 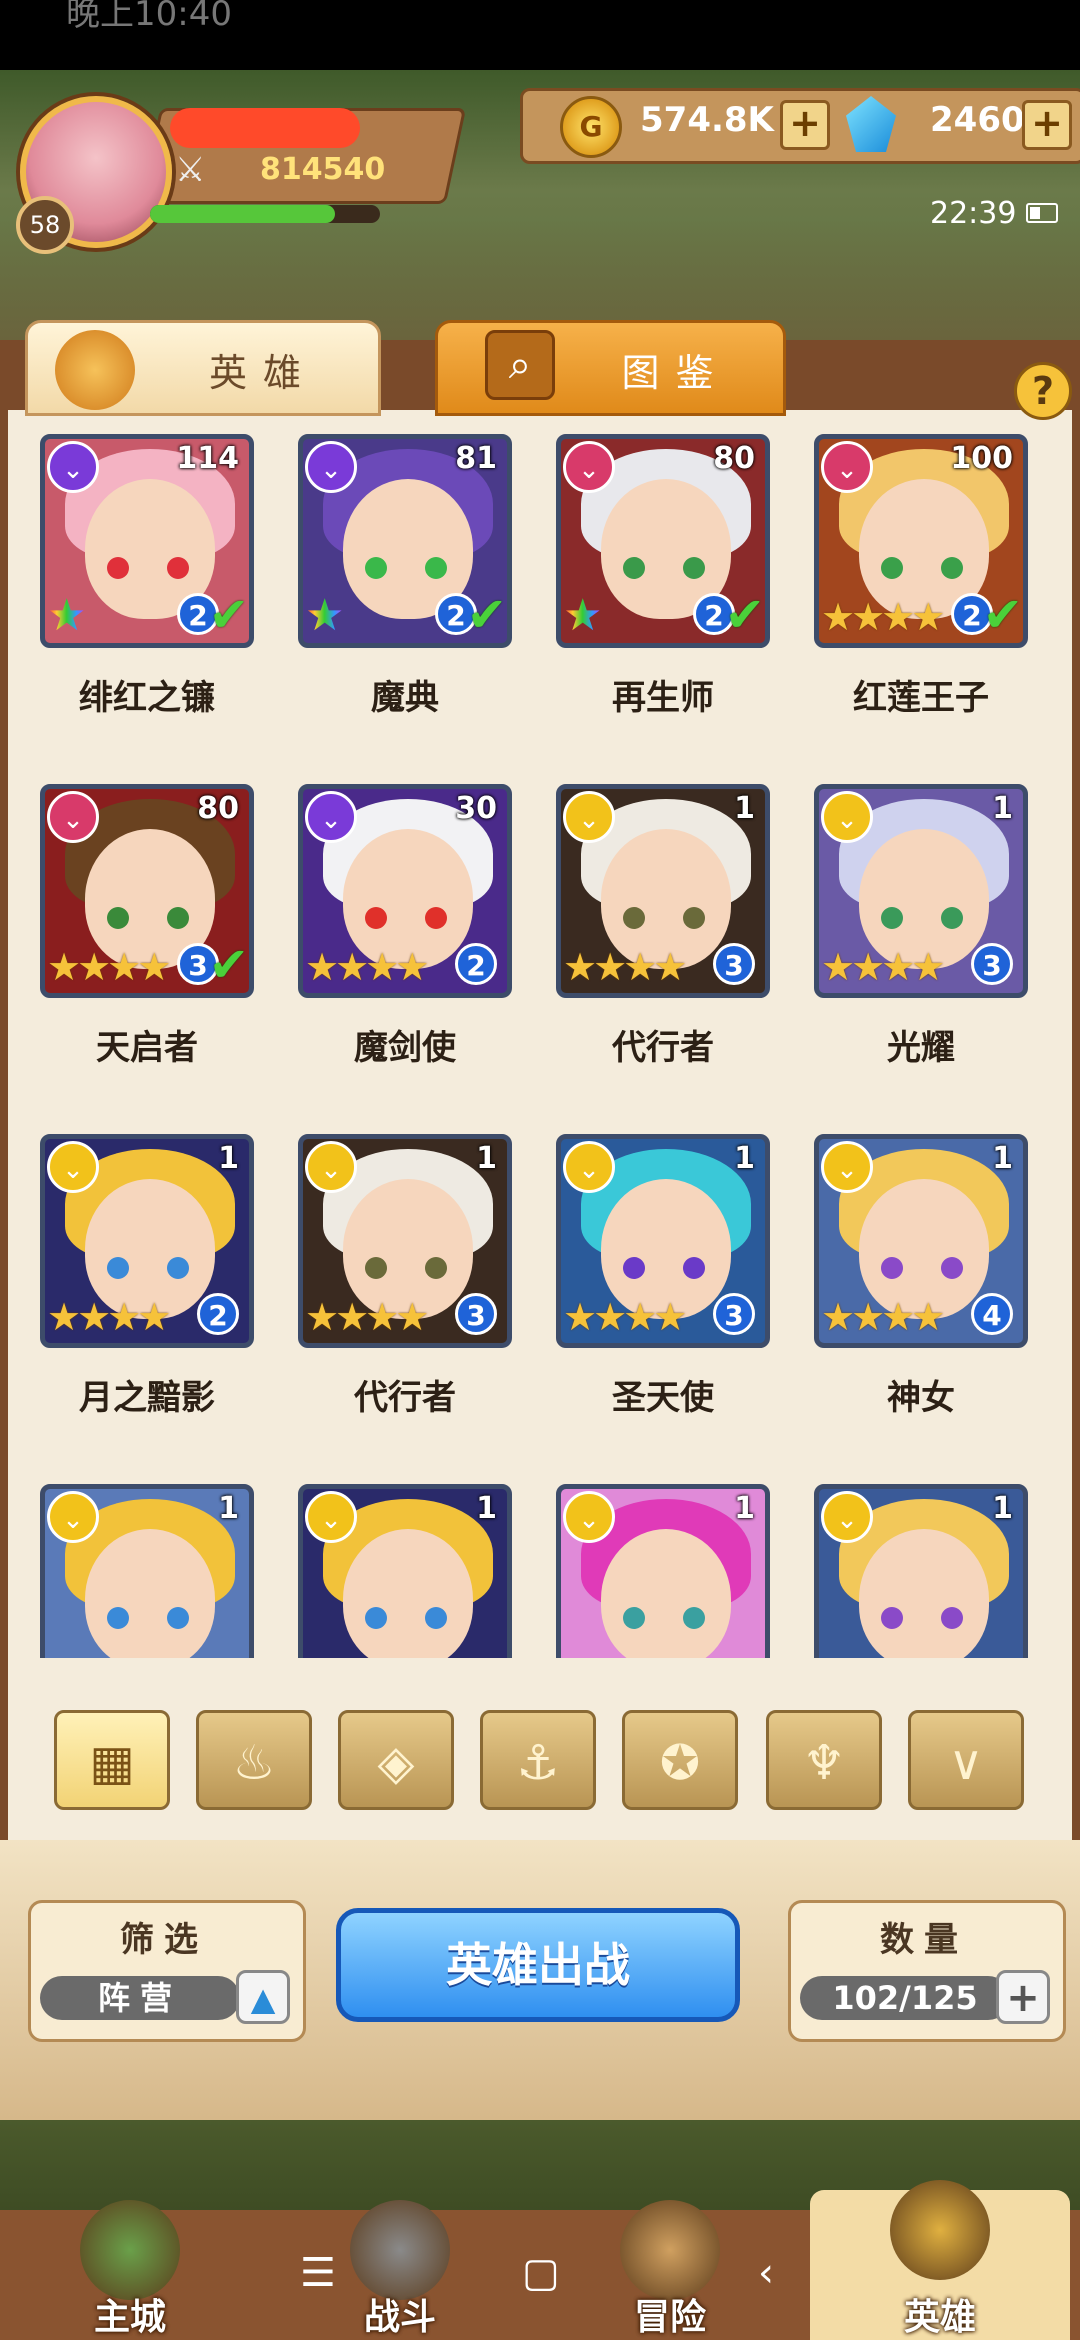 I want to click on system-home-icon: ▢, so click(x=541, y=2273).